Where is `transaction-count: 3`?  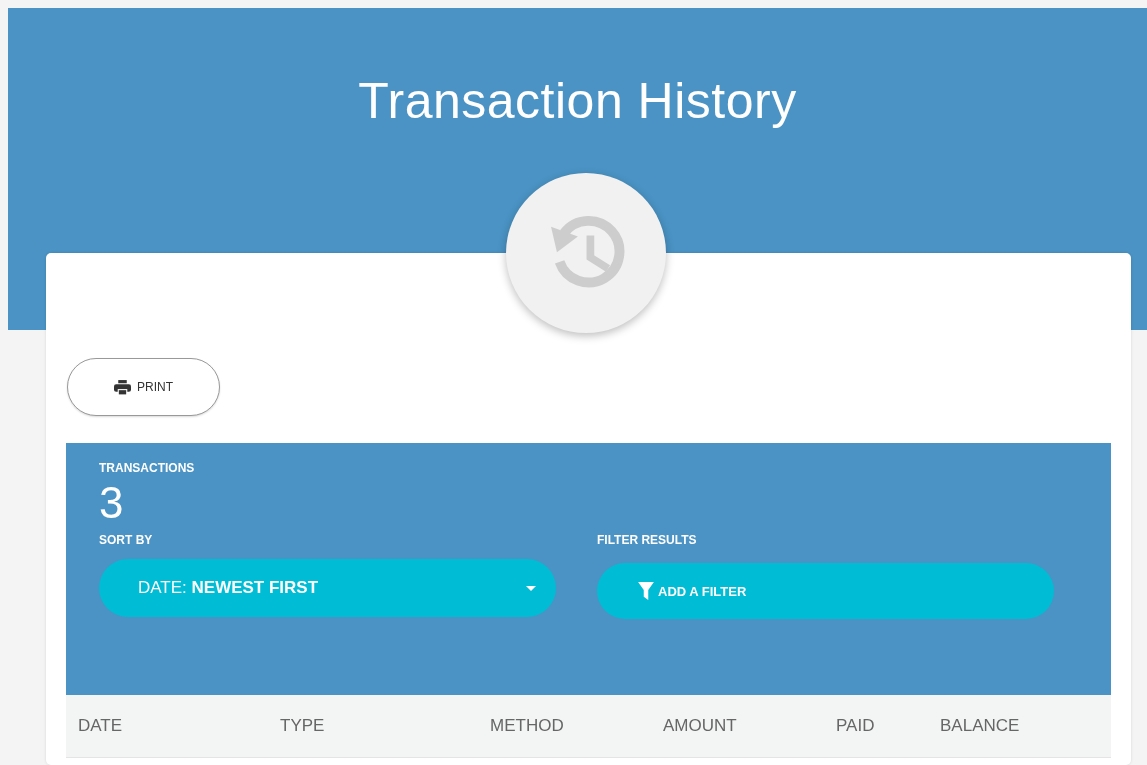 transaction-count: 3 is located at coordinates (112, 503).